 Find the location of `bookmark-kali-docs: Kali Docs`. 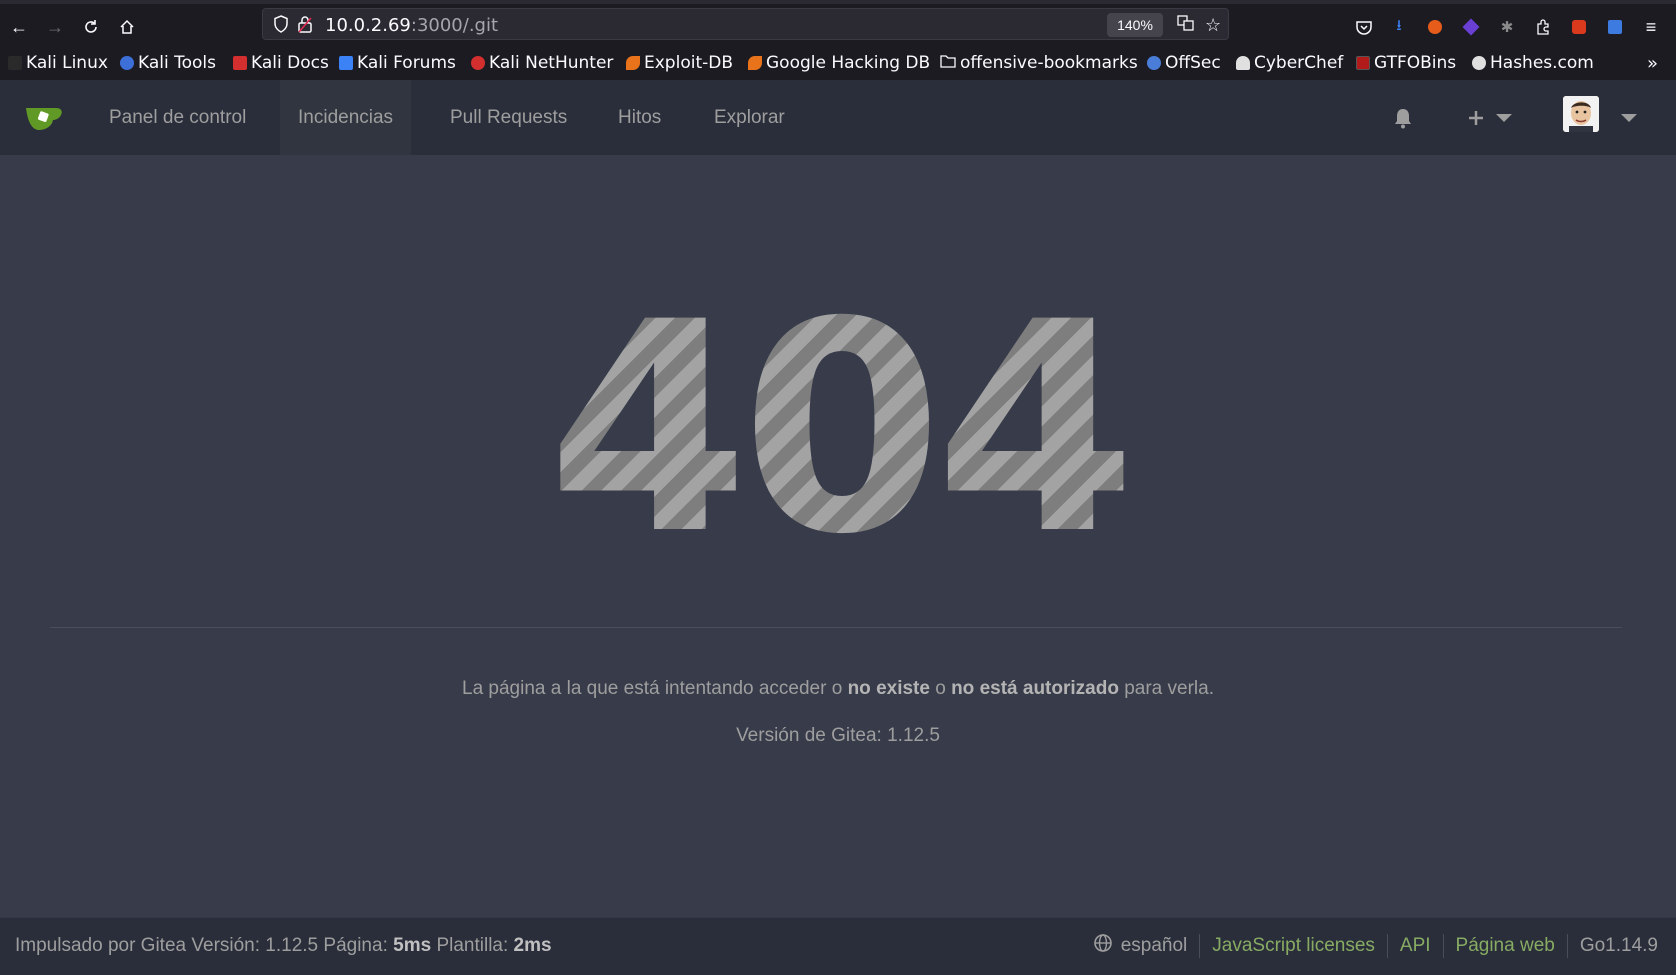

bookmark-kali-docs: Kali Docs is located at coordinates (281, 63).